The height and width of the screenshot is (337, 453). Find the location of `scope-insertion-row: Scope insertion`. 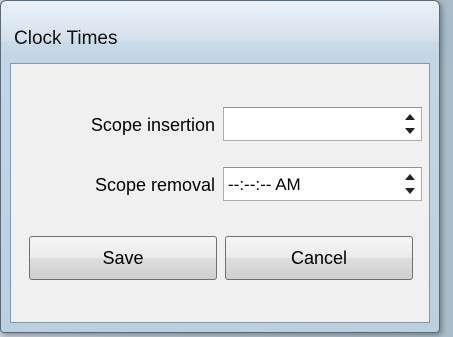

scope-insertion-row: Scope insertion is located at coordinates (220, 124).